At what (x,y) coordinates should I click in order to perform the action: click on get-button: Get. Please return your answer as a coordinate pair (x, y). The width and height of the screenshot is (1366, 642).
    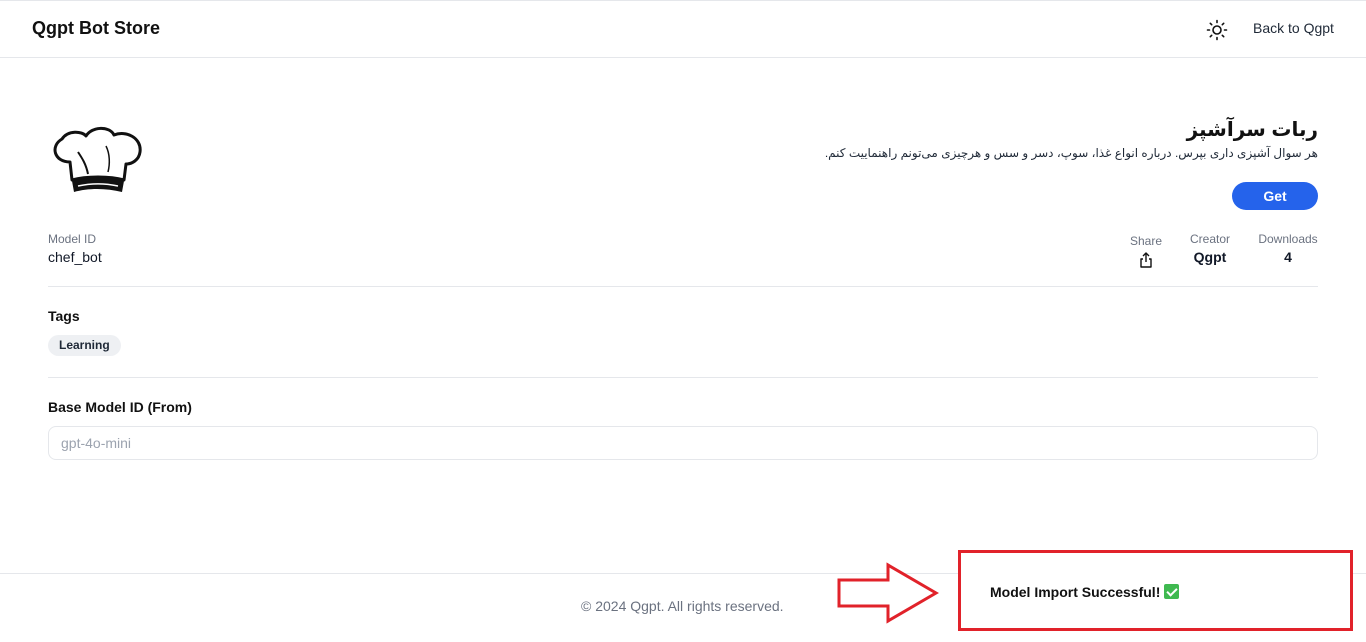
    Looking at the image, I should click on (1275, 196).